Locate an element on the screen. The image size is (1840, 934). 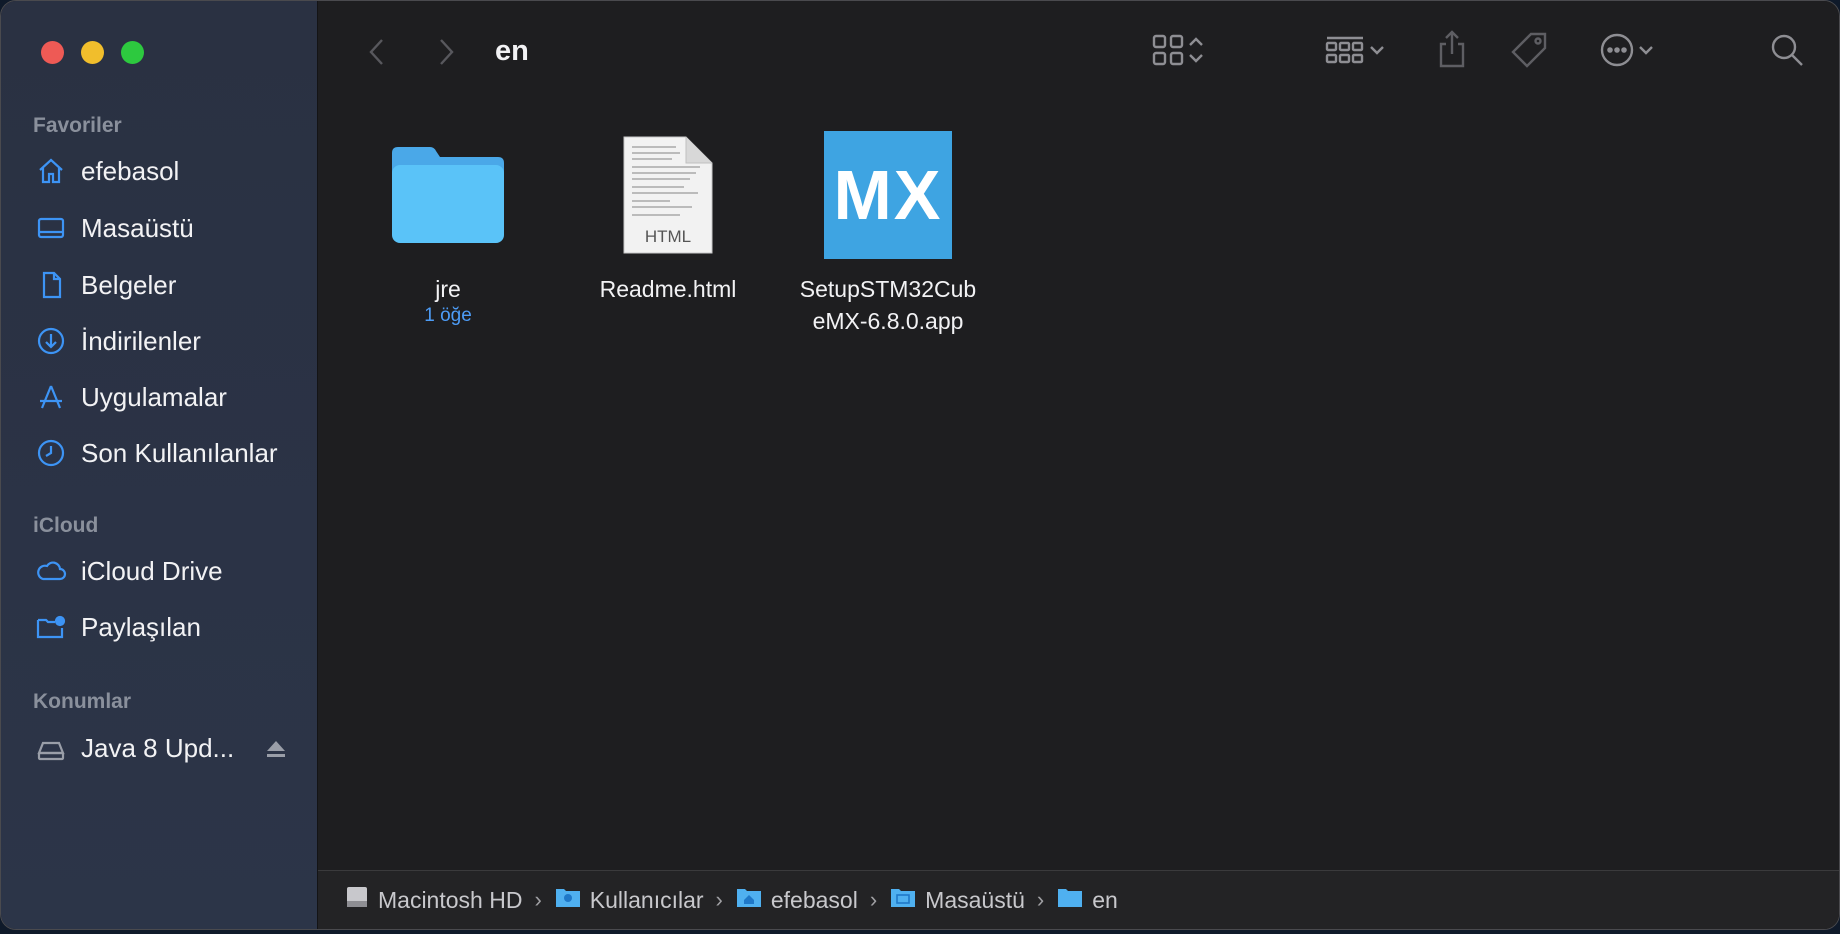
sidebar-item-shared: Paylaşılan is located at coordinates (168, 627).